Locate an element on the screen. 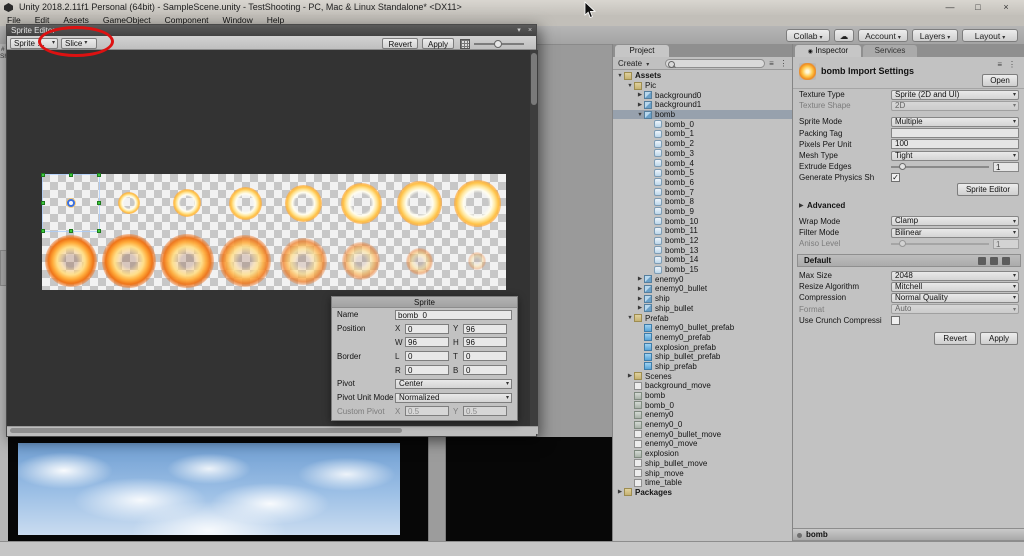 The height and width of the screenshot is (556, 1024). project-item-bomb-11: bomb_11 is located at coordinates (702, 231).